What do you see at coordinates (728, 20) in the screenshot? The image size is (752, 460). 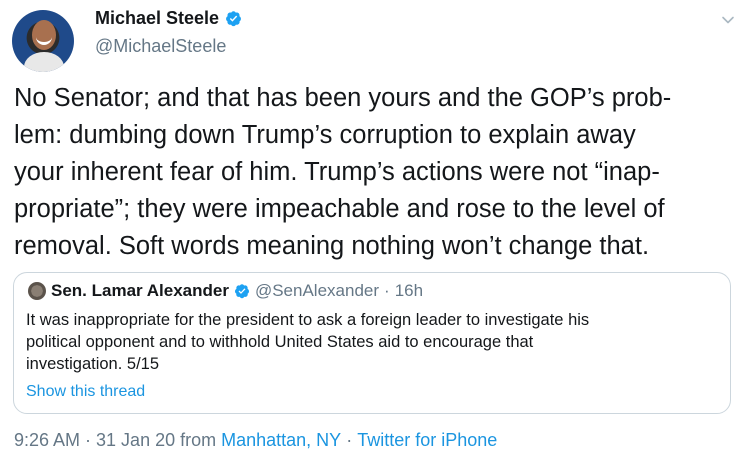 I see `chevron-down-icon` at bounding box center [728, 20].